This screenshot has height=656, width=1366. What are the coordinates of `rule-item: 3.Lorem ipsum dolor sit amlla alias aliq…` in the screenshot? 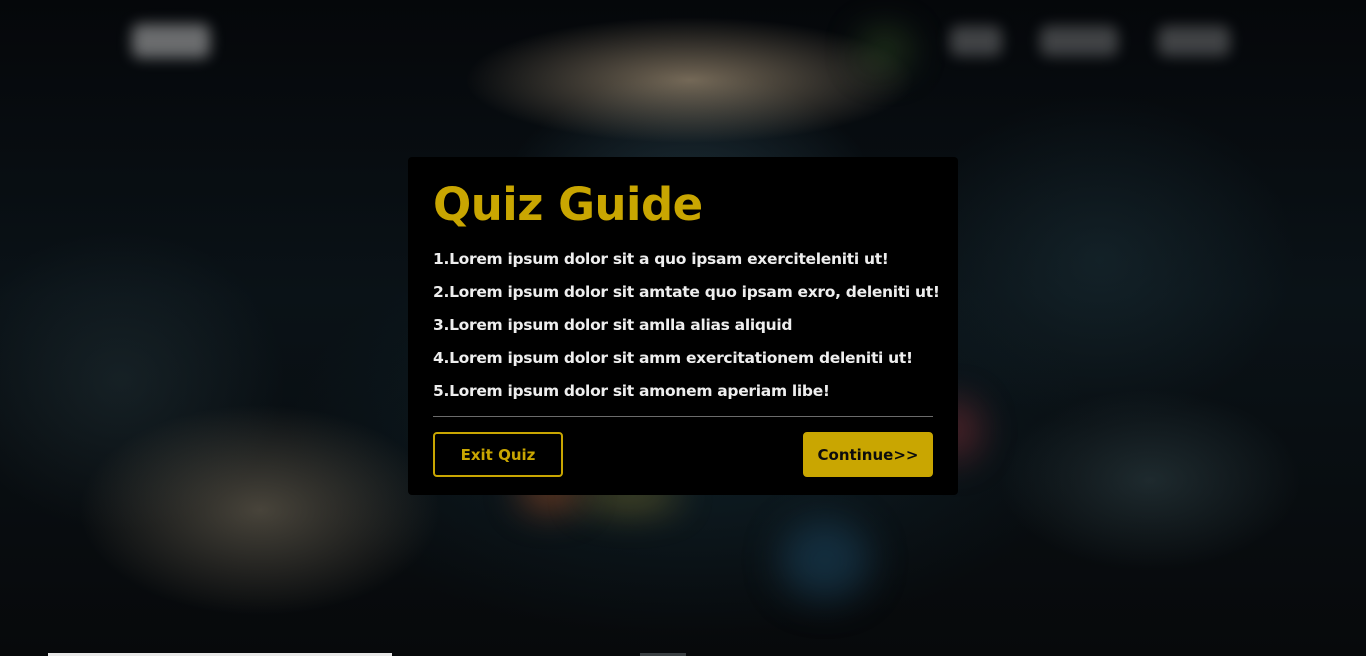 It's located at (613, 325).